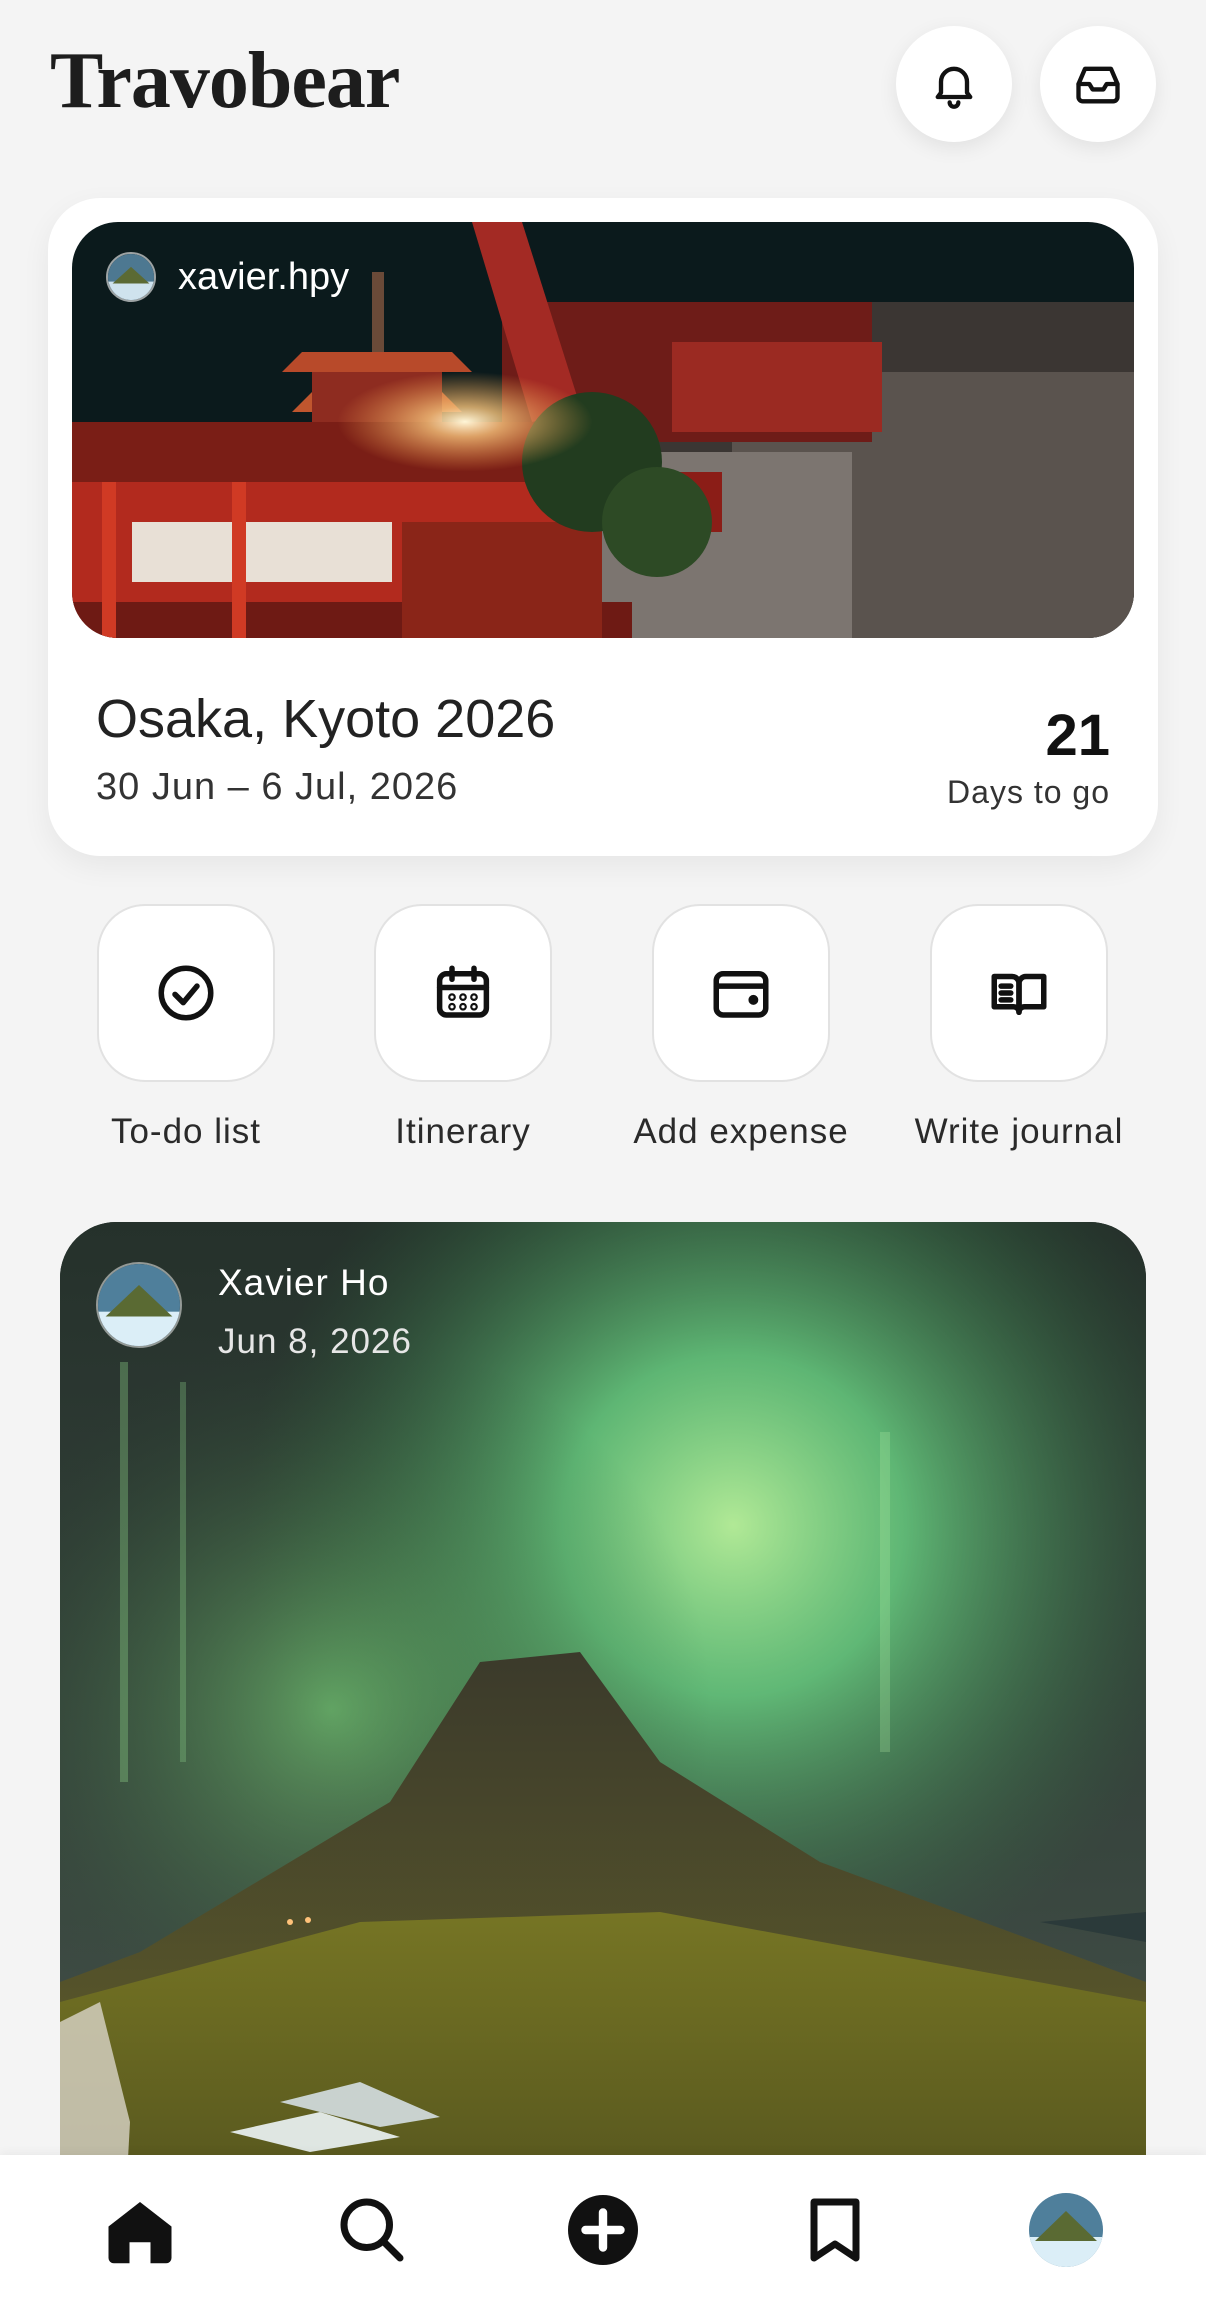 This screenshot has height=2305, width=1206. I want to click on todo-list-action: To-do list, so click(186, 1028).